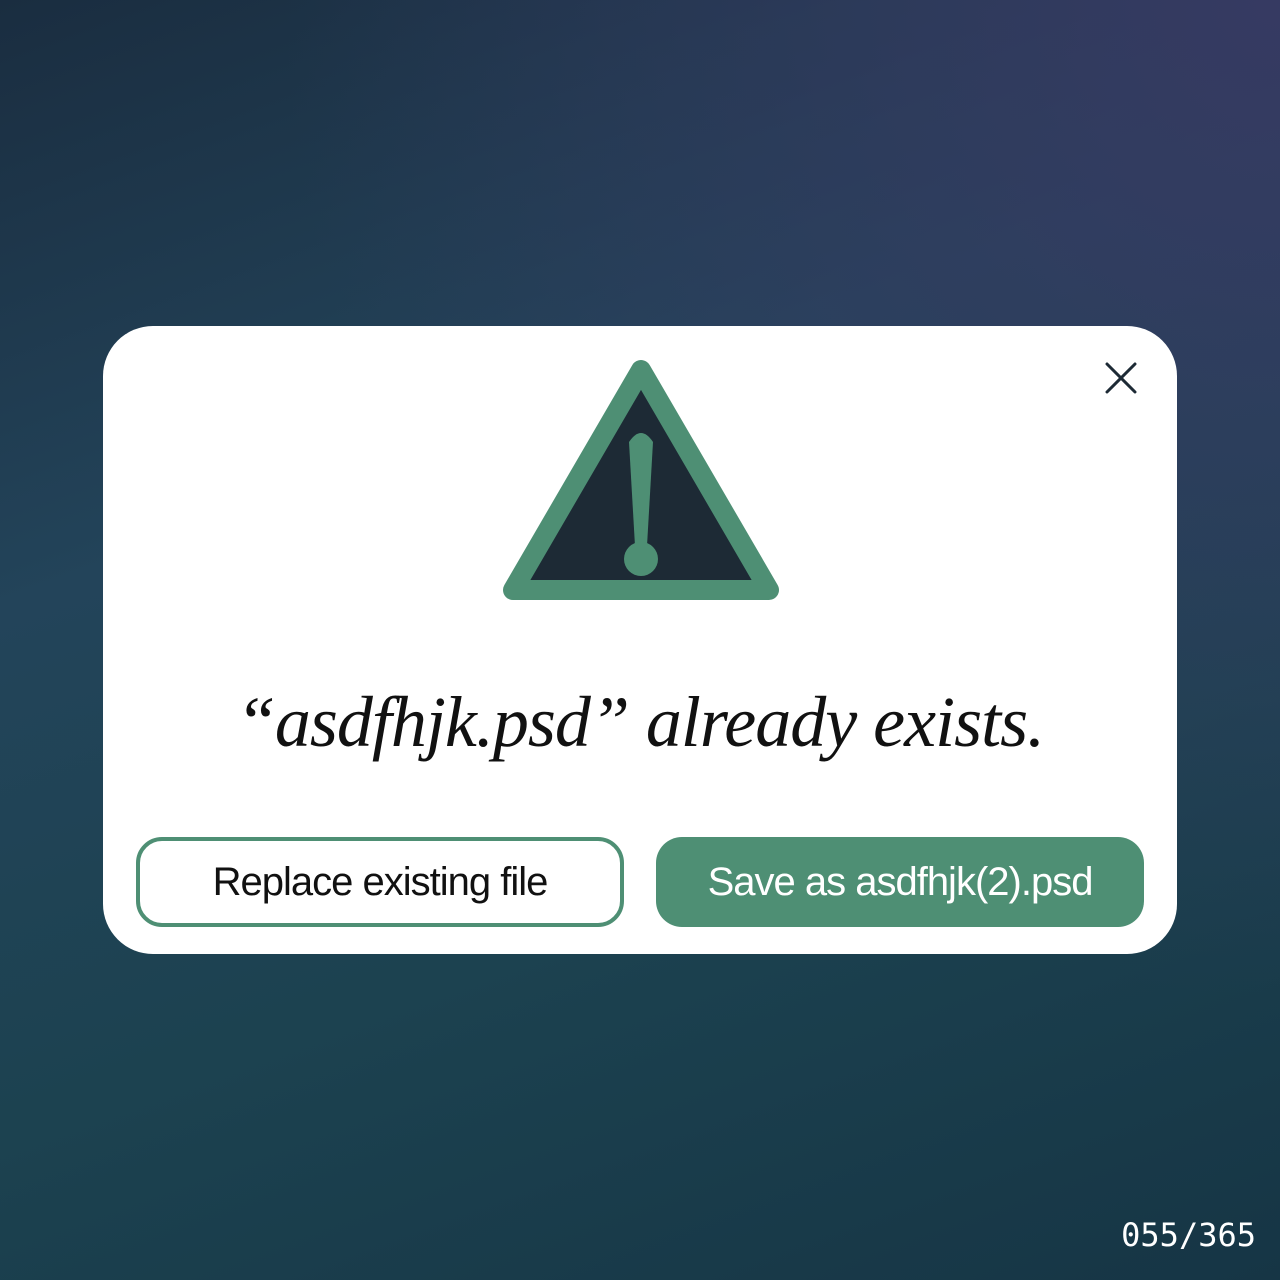  What do you see at coordinates (641, 480) in the screenshot?
I see `warning-icon` at bounding box center [641, 480].